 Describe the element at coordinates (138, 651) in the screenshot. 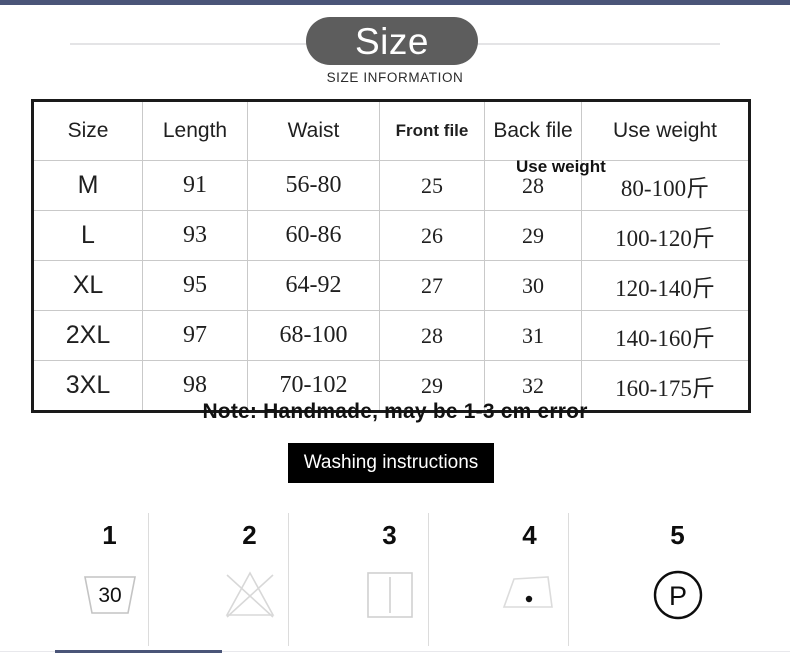

I see `bottom-accent-underline` at that location.